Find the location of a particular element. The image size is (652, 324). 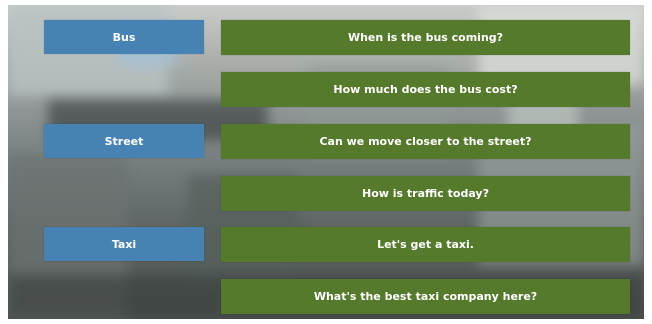

phrase-button-best-taxi: What's the best taxi company here? is located at coordinates (425, 296).